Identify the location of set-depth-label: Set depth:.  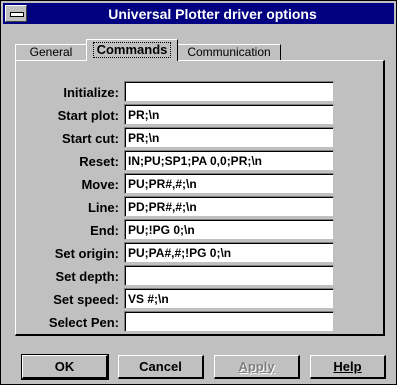
(87, 276).